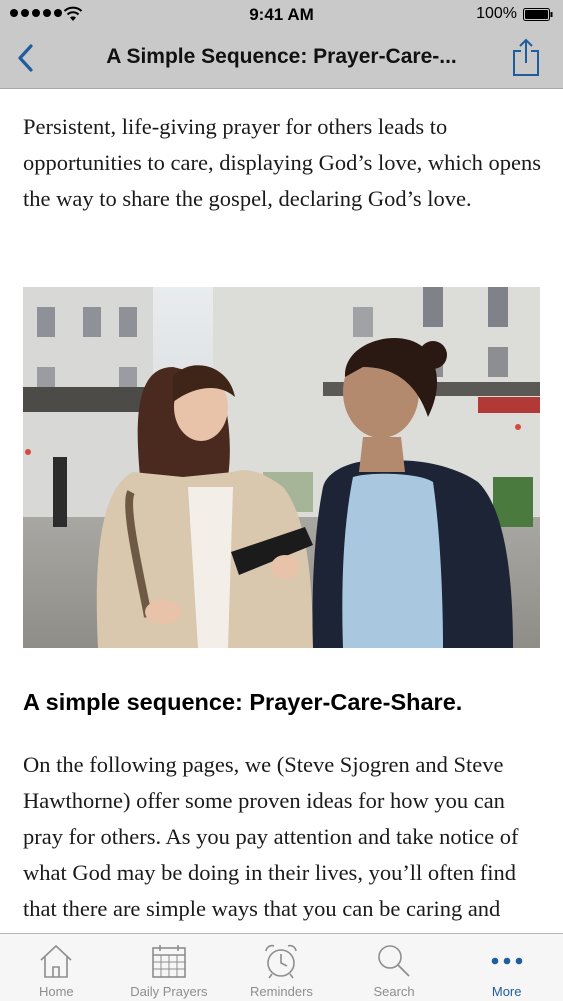  What do you see at coordinates (394, 961) in the screenshot?
I see `search-icon` at bounding box center [394, 961].